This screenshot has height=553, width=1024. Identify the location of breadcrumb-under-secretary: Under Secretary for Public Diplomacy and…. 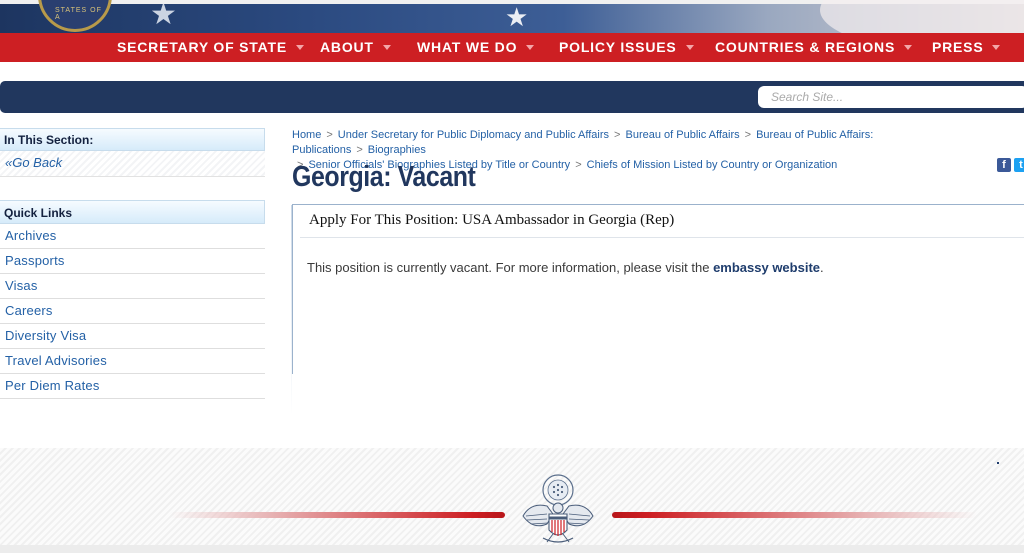
(473, 135).